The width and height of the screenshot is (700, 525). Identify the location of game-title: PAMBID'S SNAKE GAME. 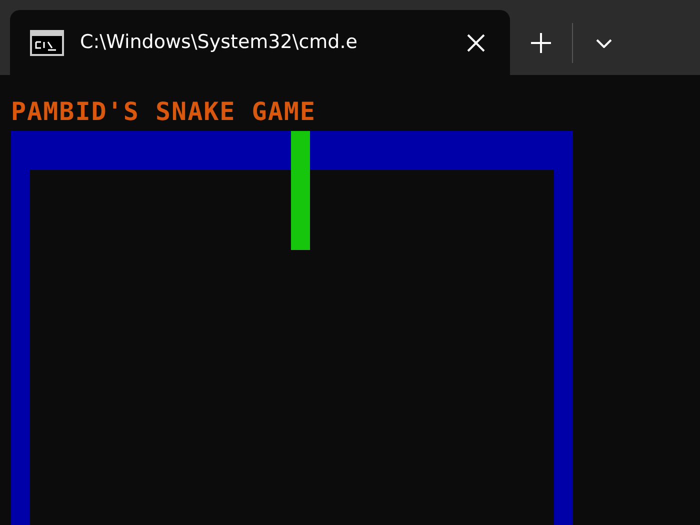
(163, 112).